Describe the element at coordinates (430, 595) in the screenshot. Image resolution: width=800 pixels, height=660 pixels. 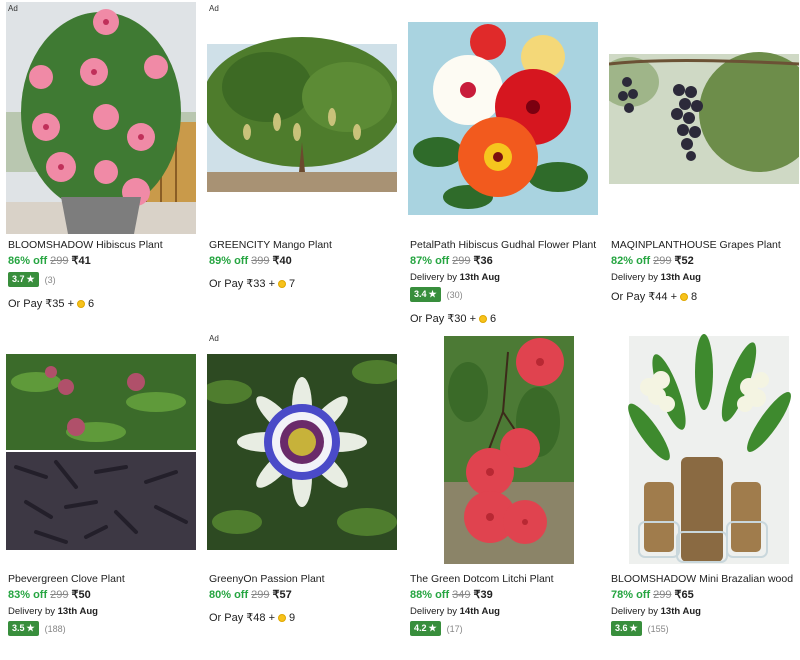
I see `discount-percent: 88% off` at that location.